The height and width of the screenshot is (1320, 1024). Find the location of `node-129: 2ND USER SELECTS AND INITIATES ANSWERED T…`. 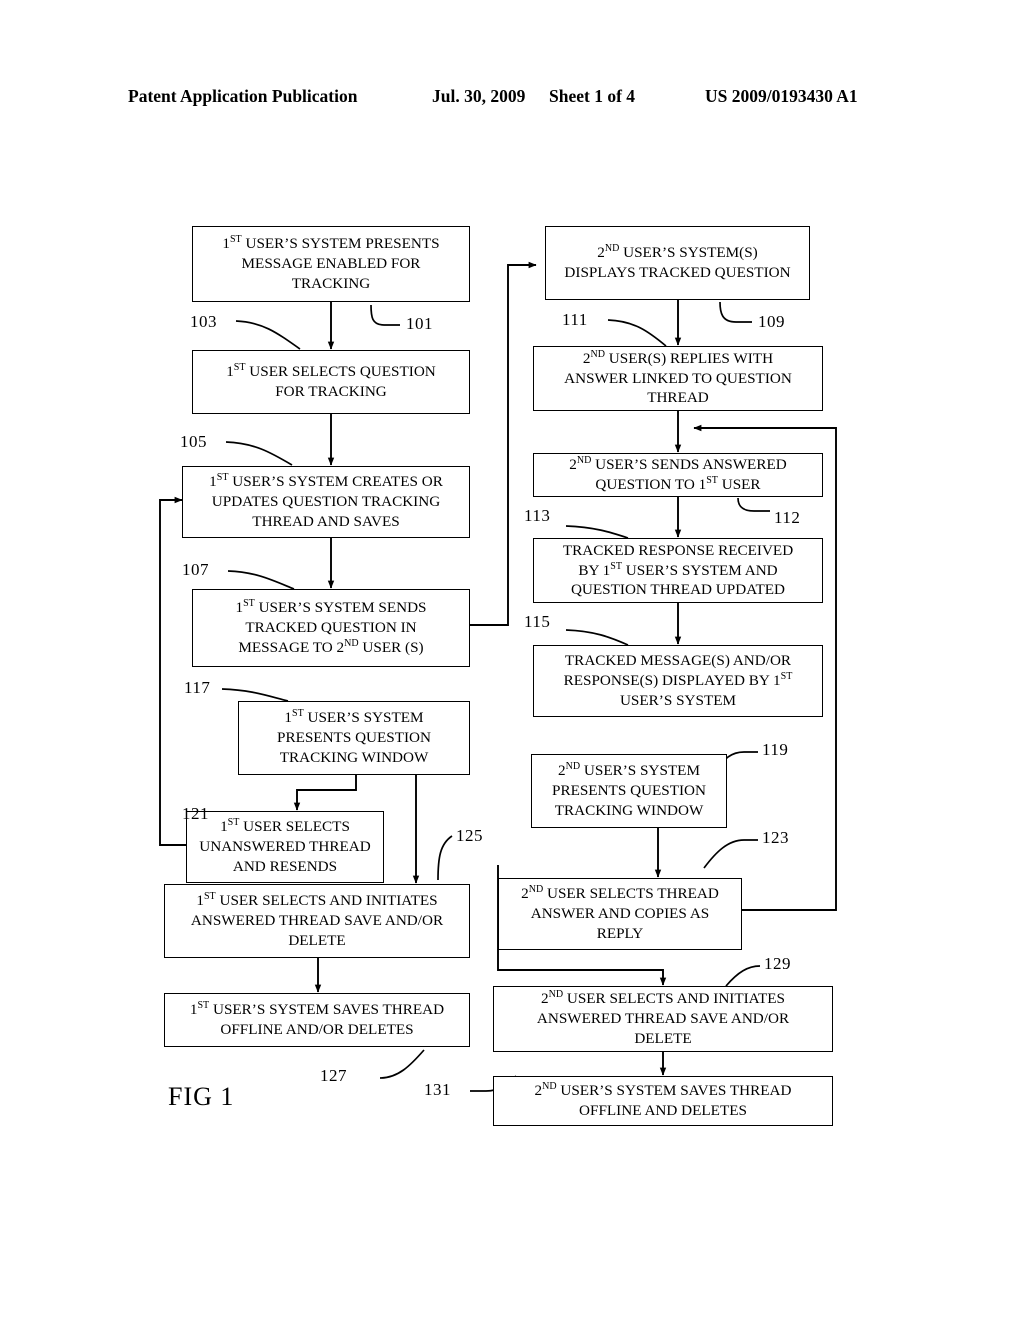

node-129: 2ND USER SELECTS AND INITIATES ANSWERED T… is located at coordinates (663, 1019).